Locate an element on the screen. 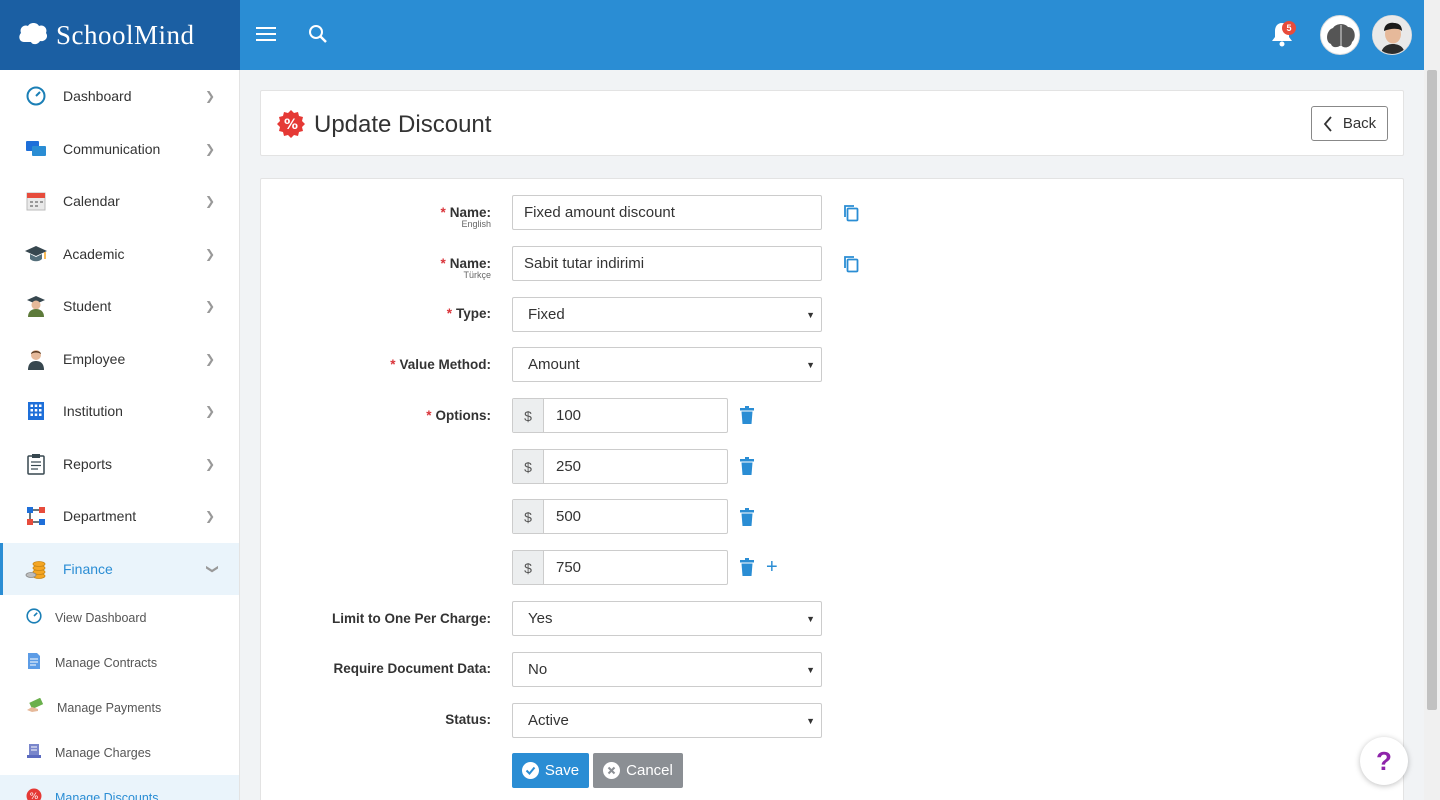  sidebar-item-communication: Communication ❯ is located at coordinates (119, 149).